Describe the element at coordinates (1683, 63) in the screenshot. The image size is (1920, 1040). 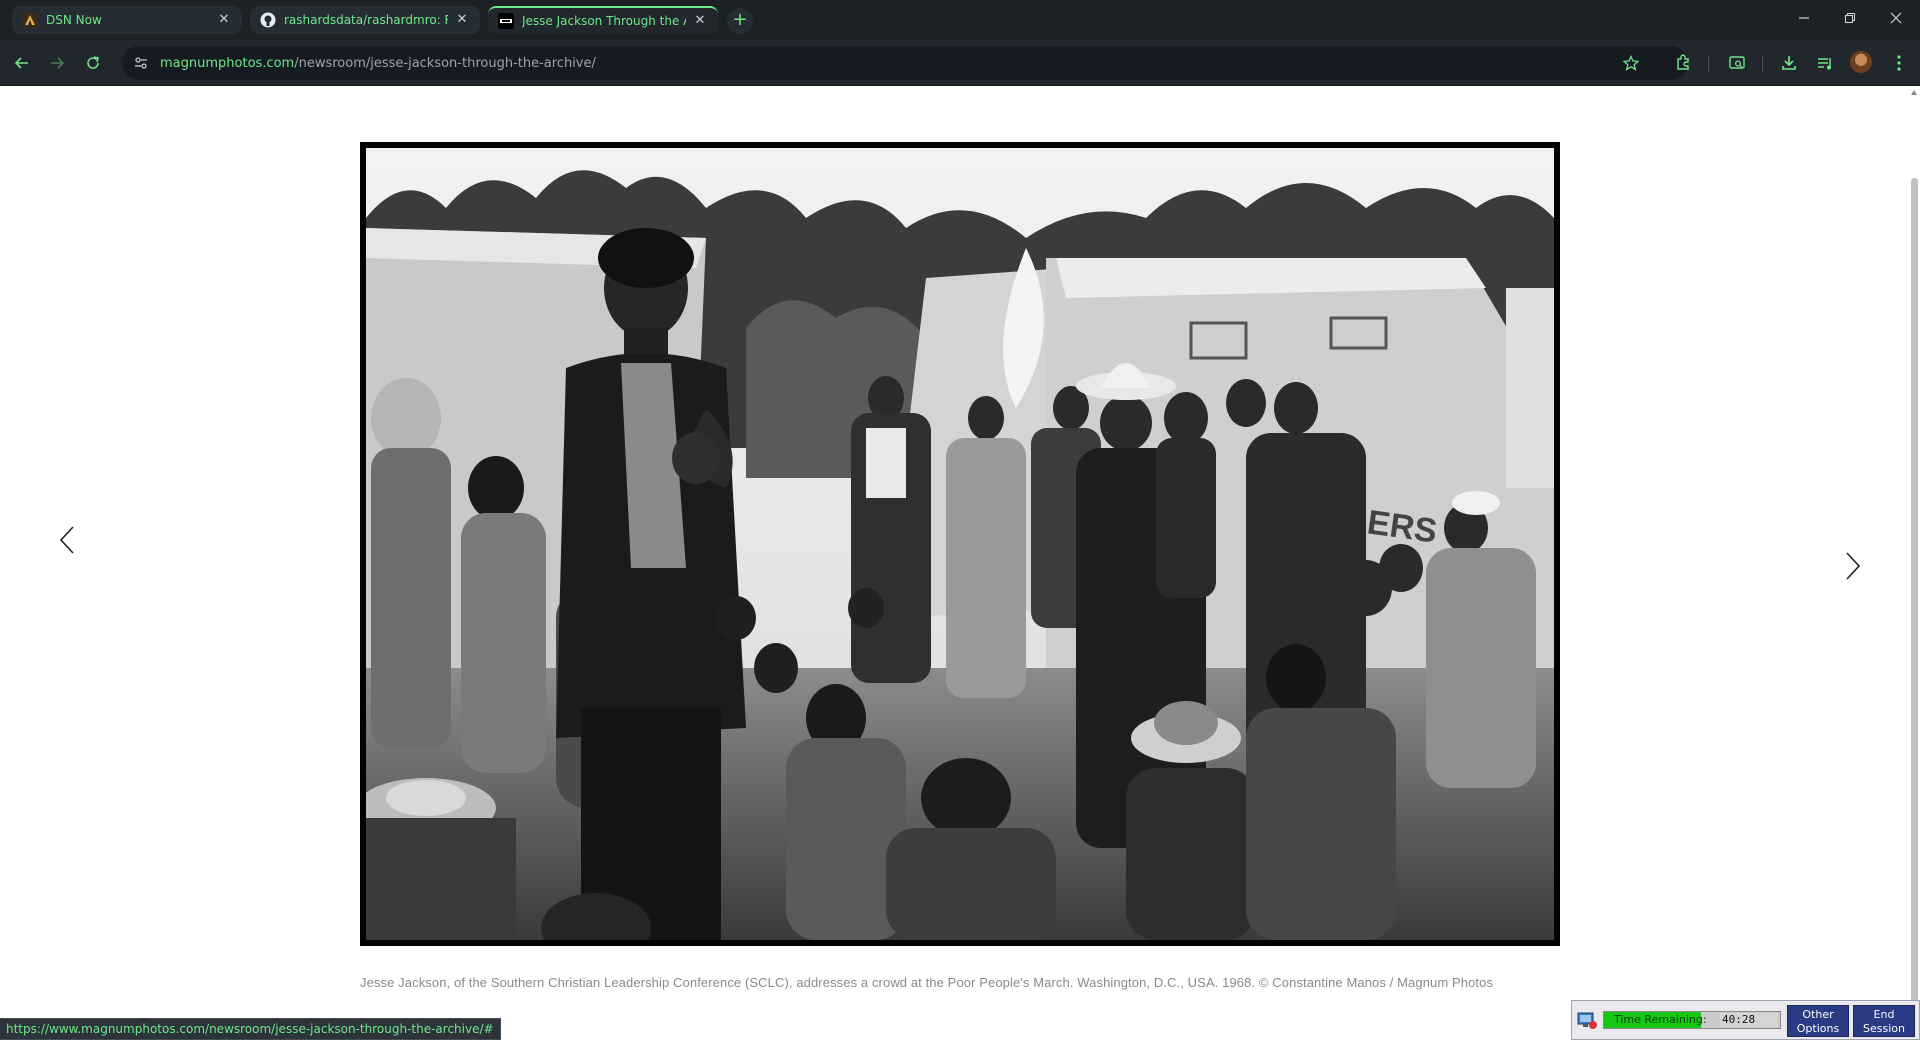
I see `extensions-icon` at that location.